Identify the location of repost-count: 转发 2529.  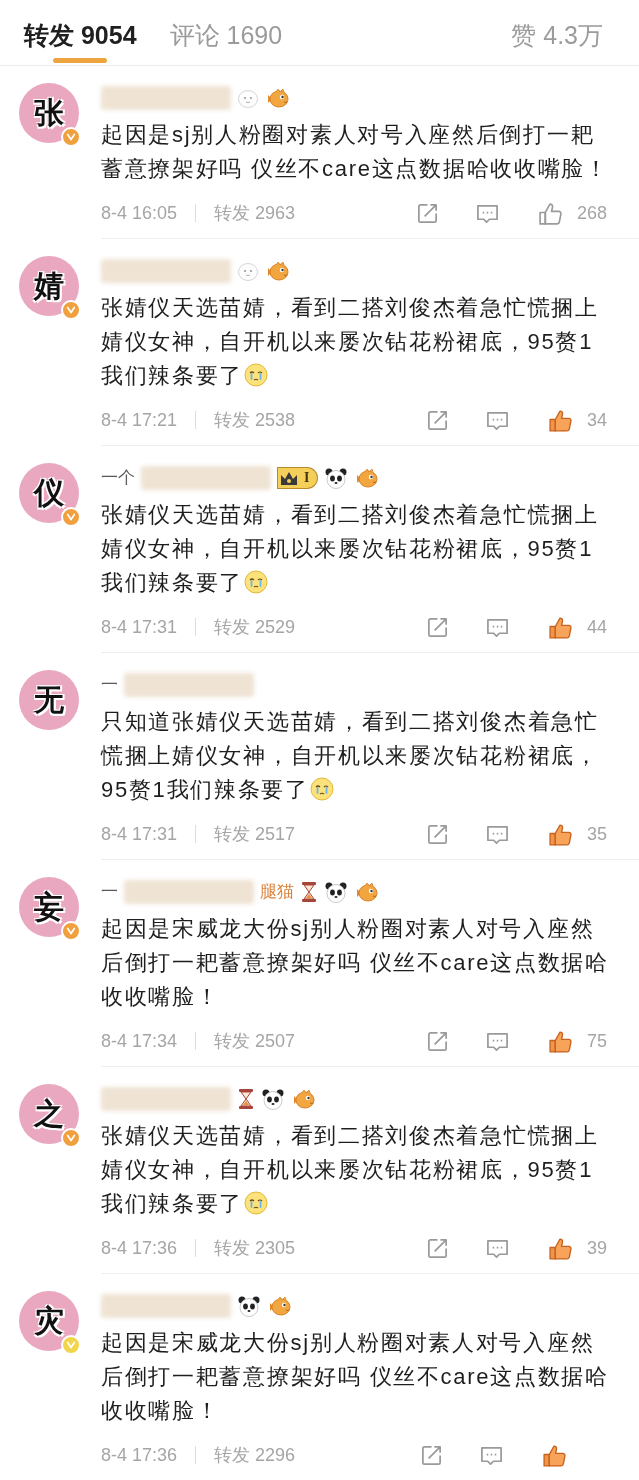
(255, 627).